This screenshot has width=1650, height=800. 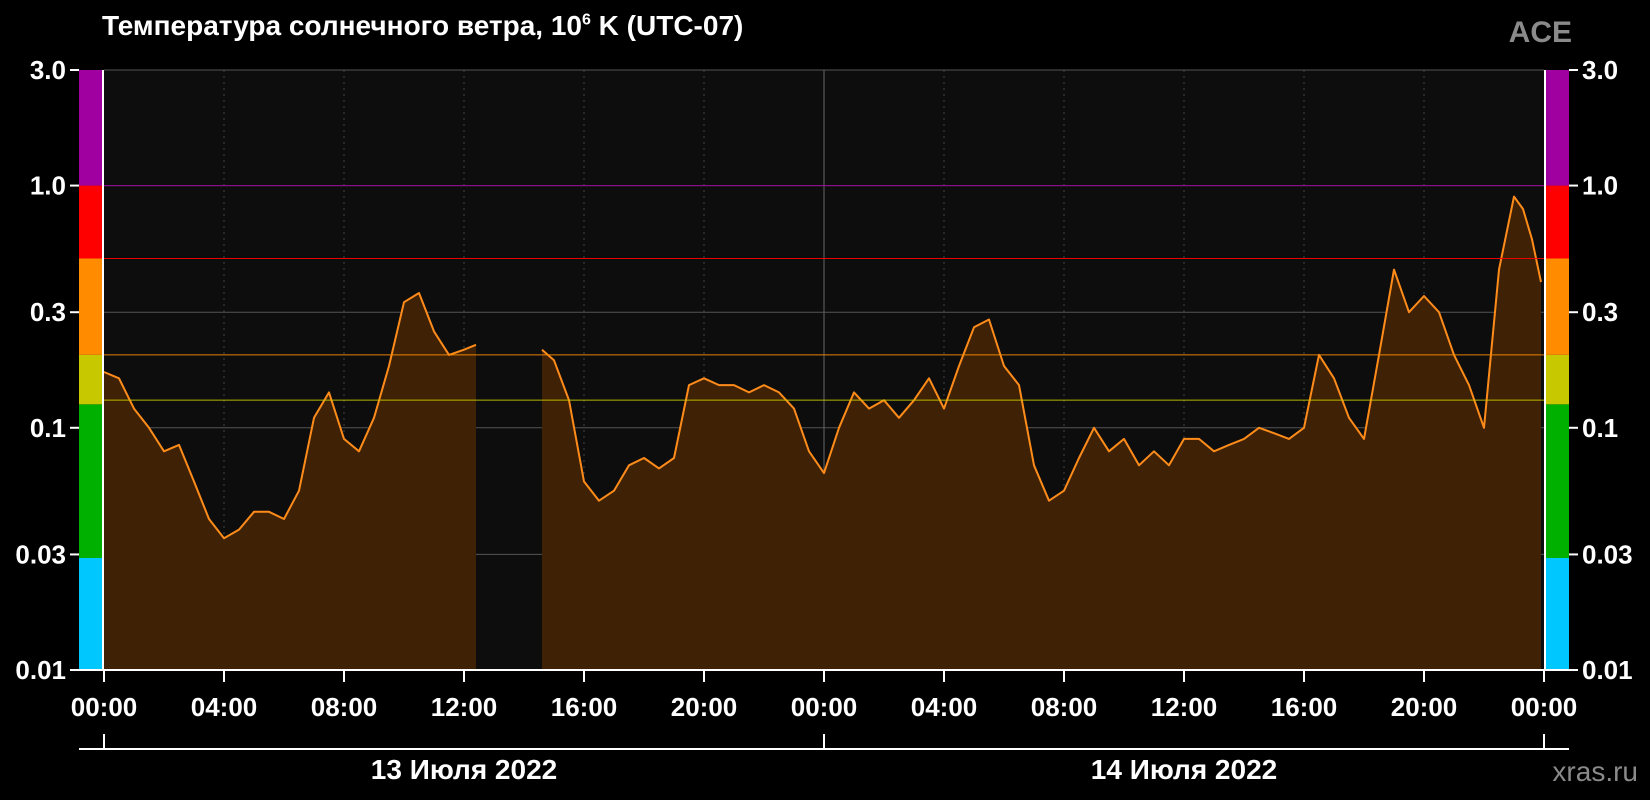 What do you see at coordinates (48, 70) in the screenshot?
I see `y-tick-label-left-0: 3.0` at bounding box center [48, 70].